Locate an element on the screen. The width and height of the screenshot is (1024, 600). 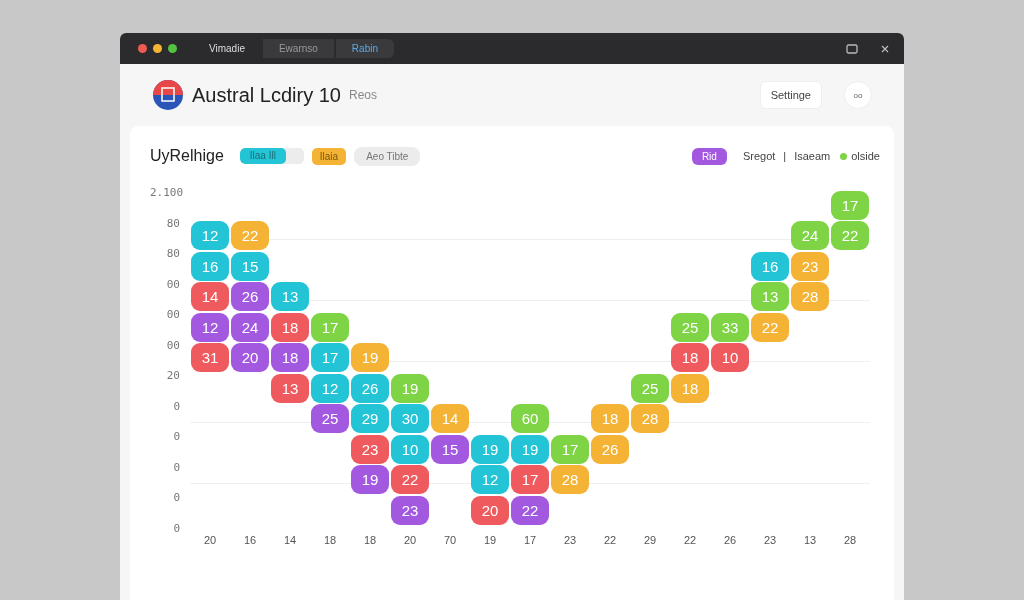
axis-label: 2.100 is located at coordinates (167, 193).